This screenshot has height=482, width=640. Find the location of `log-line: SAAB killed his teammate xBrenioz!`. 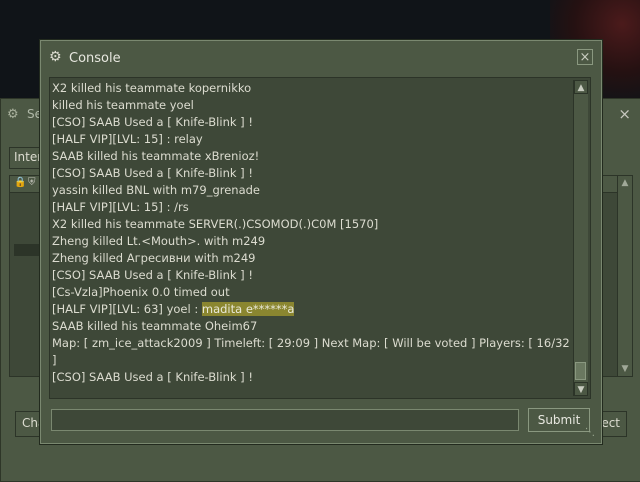

log-line: SAAB killed his teammate xBrenioz! is located at coordinates (156, 156).